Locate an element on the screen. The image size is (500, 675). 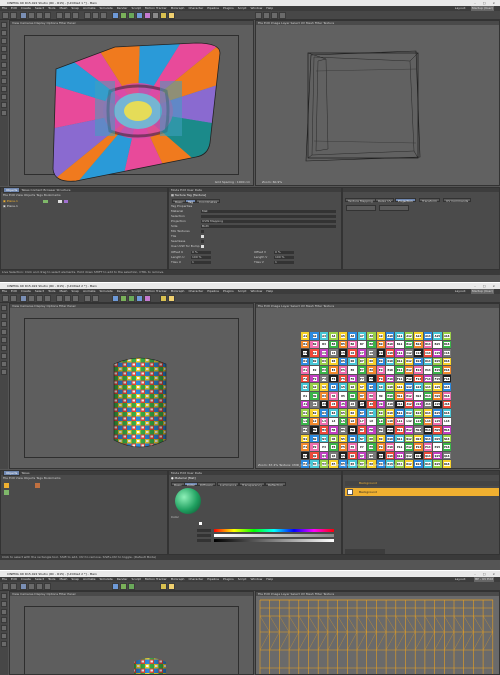
enable-axis-icon is located at coordinates (4, 97).